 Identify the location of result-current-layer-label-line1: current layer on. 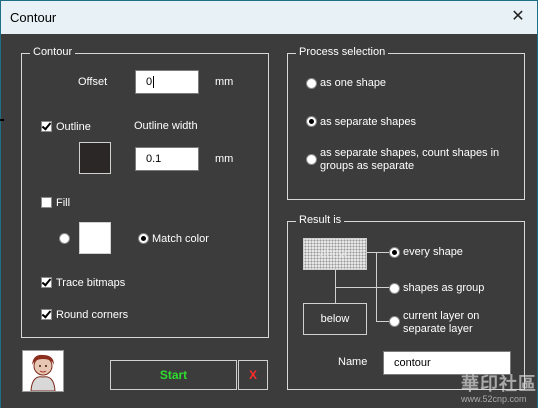
(441, 316).